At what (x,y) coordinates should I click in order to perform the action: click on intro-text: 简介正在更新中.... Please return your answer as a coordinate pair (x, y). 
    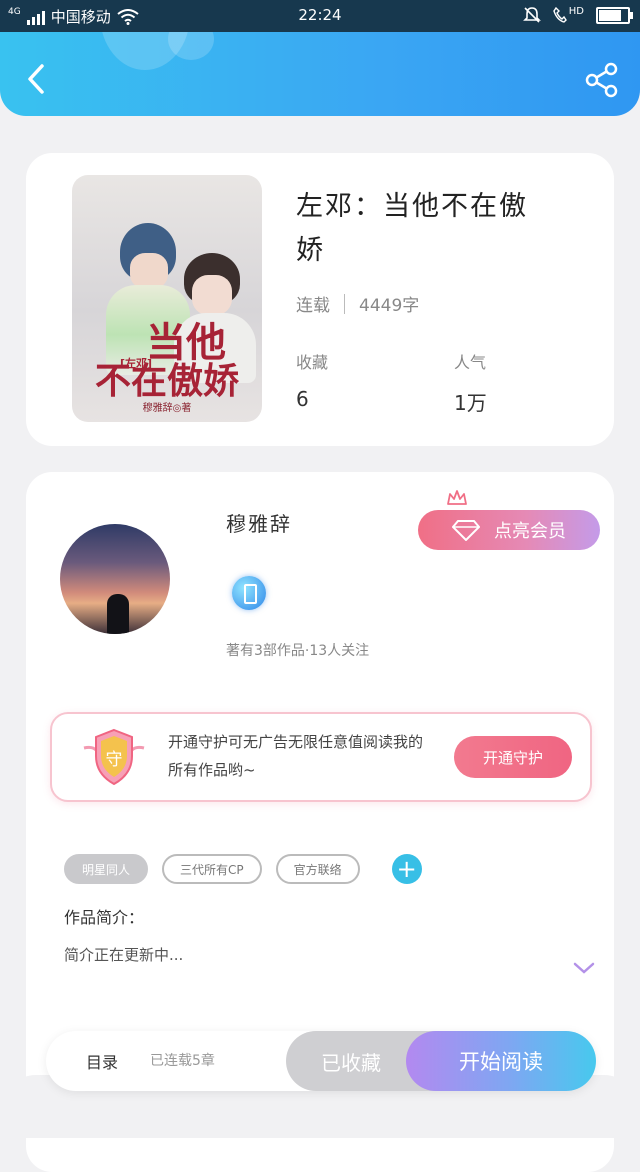
    Looking at the image, I should click on (124, 955).